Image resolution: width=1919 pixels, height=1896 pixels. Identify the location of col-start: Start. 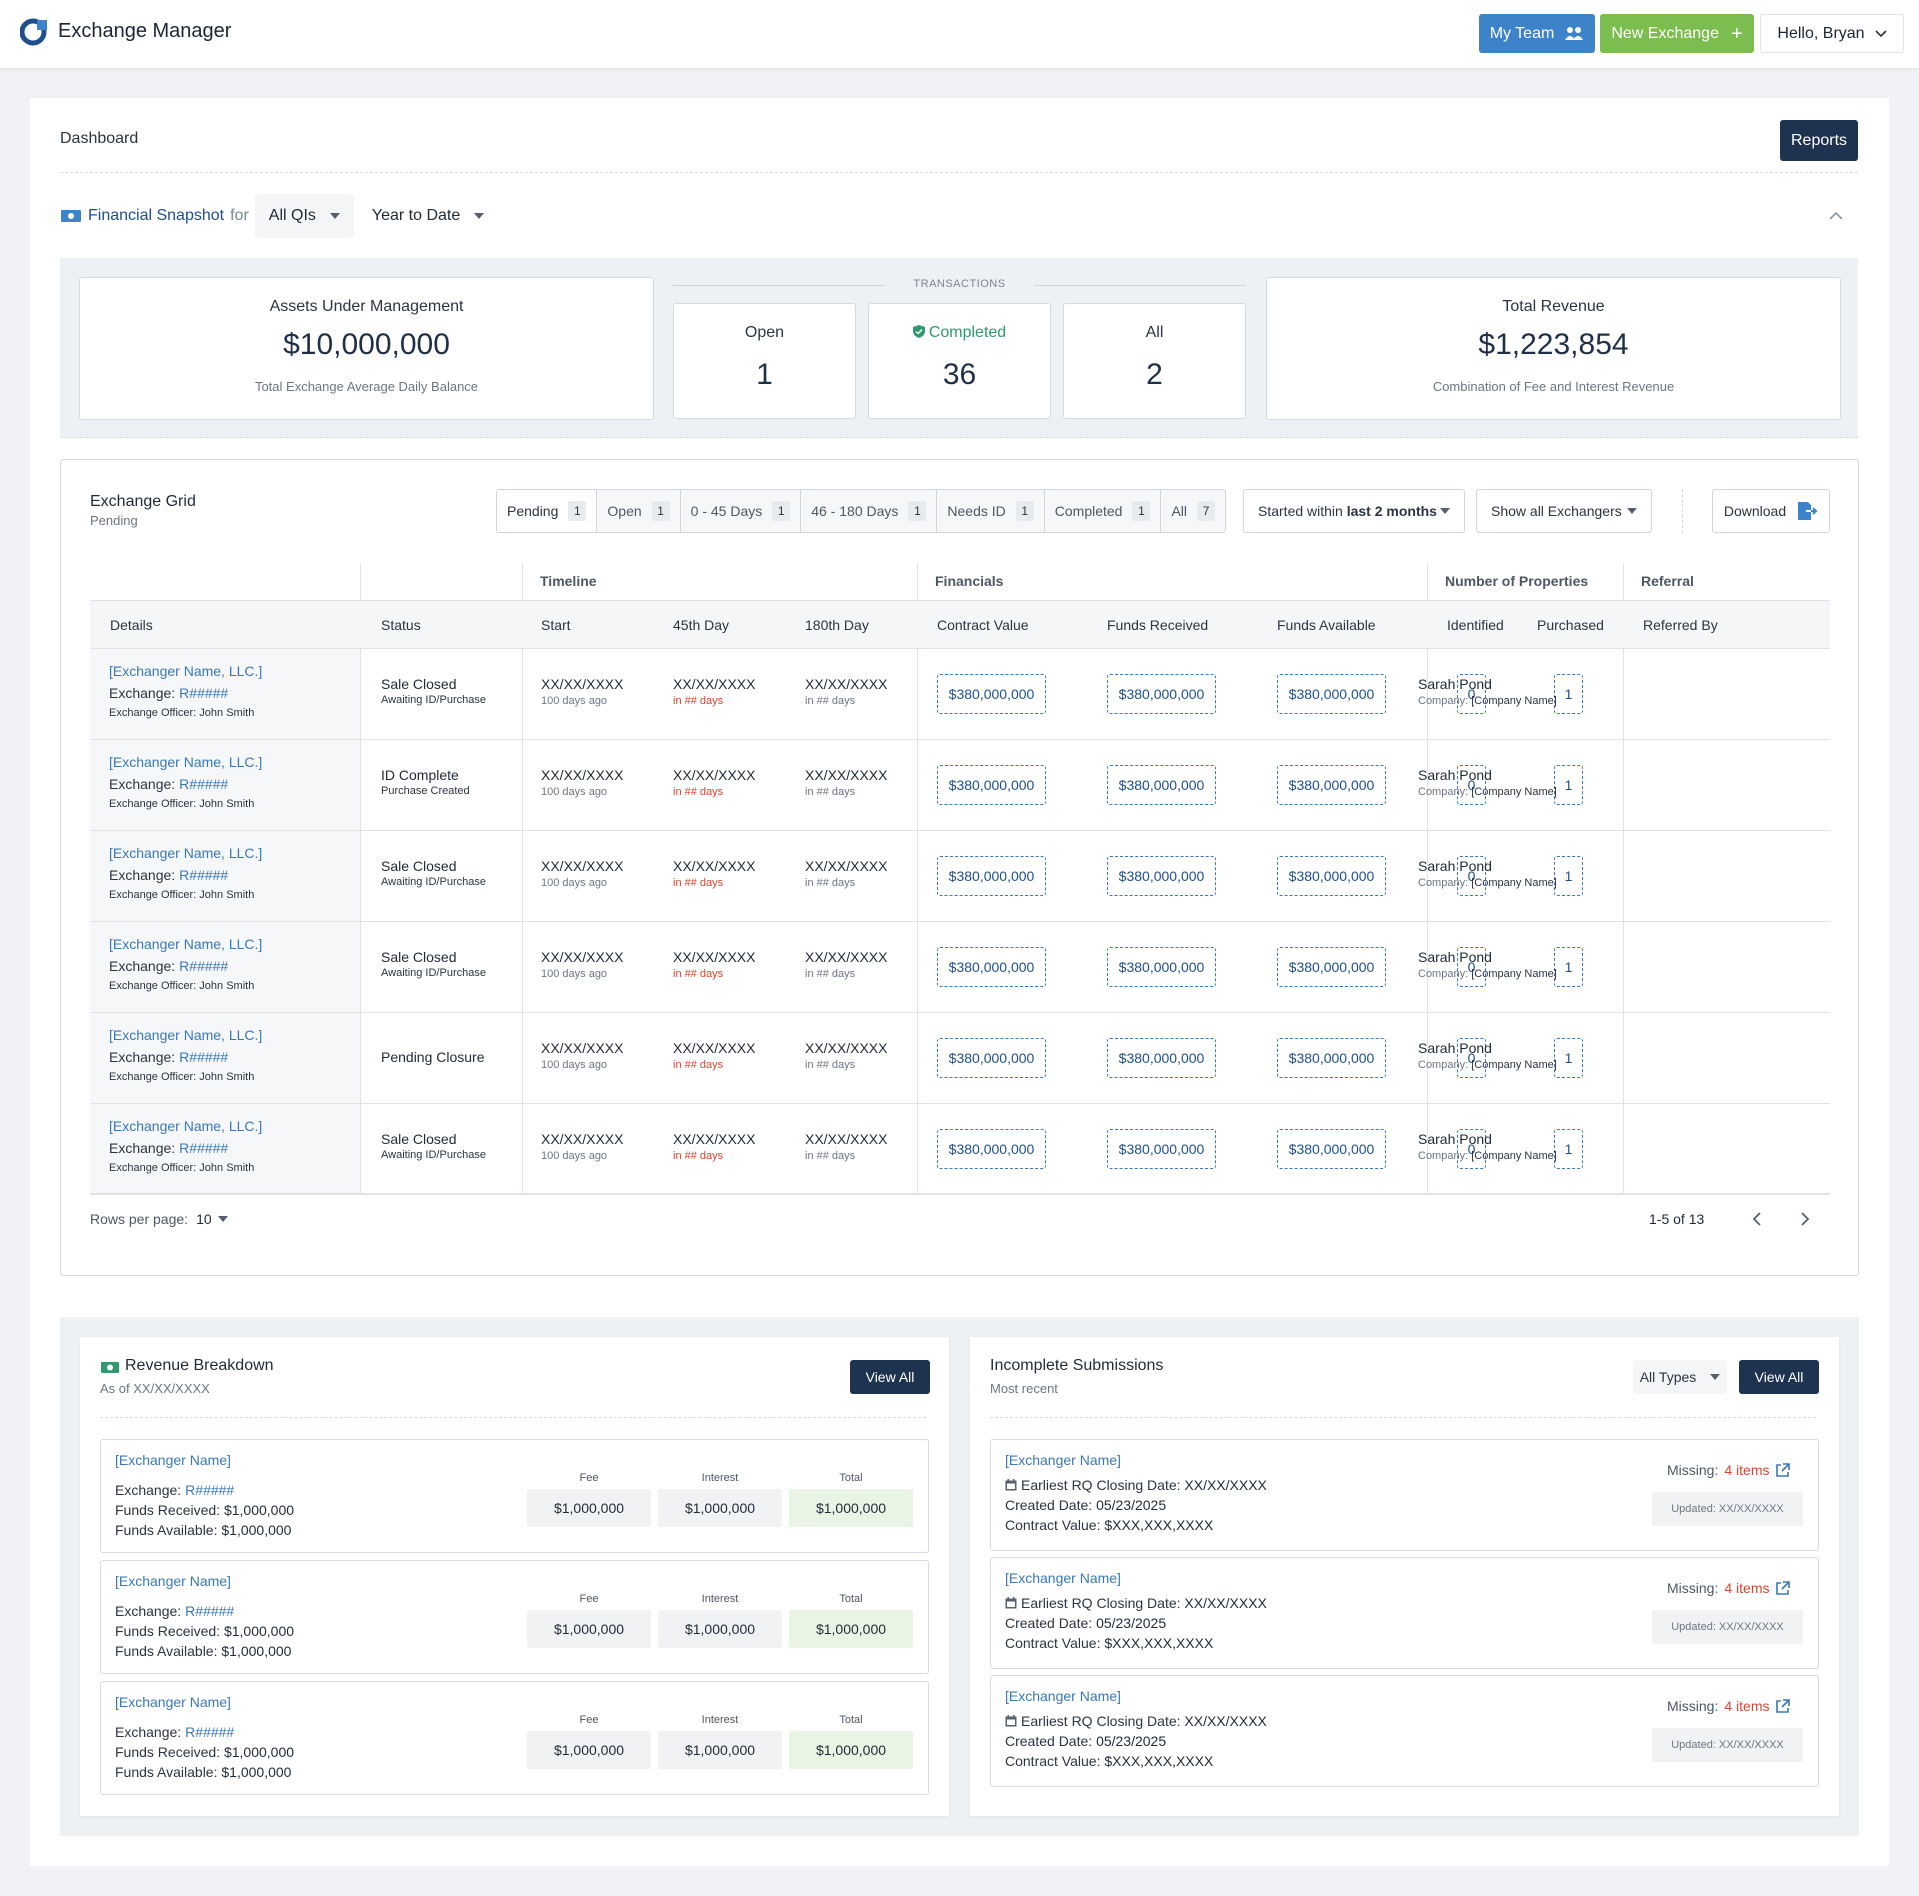
(556, 625).